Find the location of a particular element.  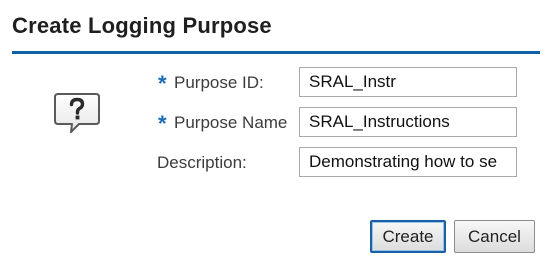

purpose-id-label: Purpose ID: is located at coordinates (219, 82).